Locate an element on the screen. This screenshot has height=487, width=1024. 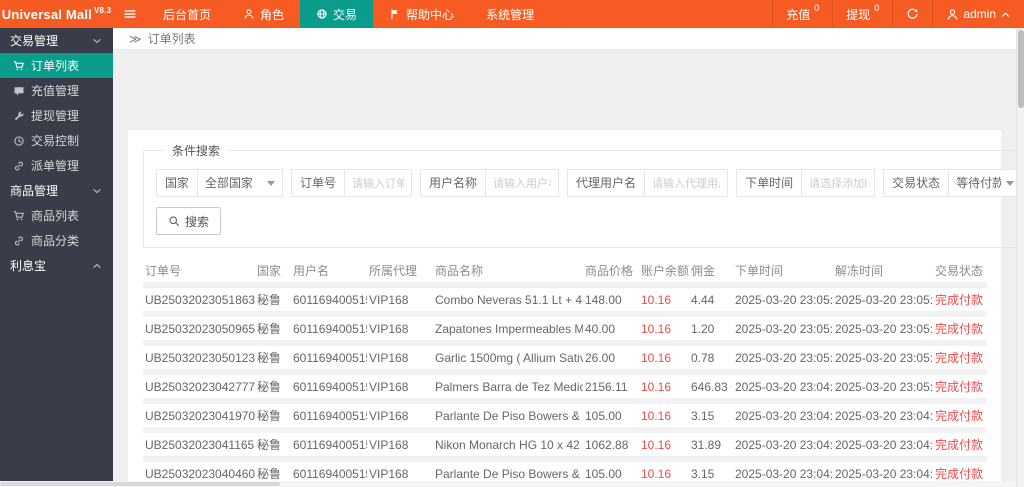
cell-order_time: 2025-03-20 23:05:09 is located at coordinates (784, 328).